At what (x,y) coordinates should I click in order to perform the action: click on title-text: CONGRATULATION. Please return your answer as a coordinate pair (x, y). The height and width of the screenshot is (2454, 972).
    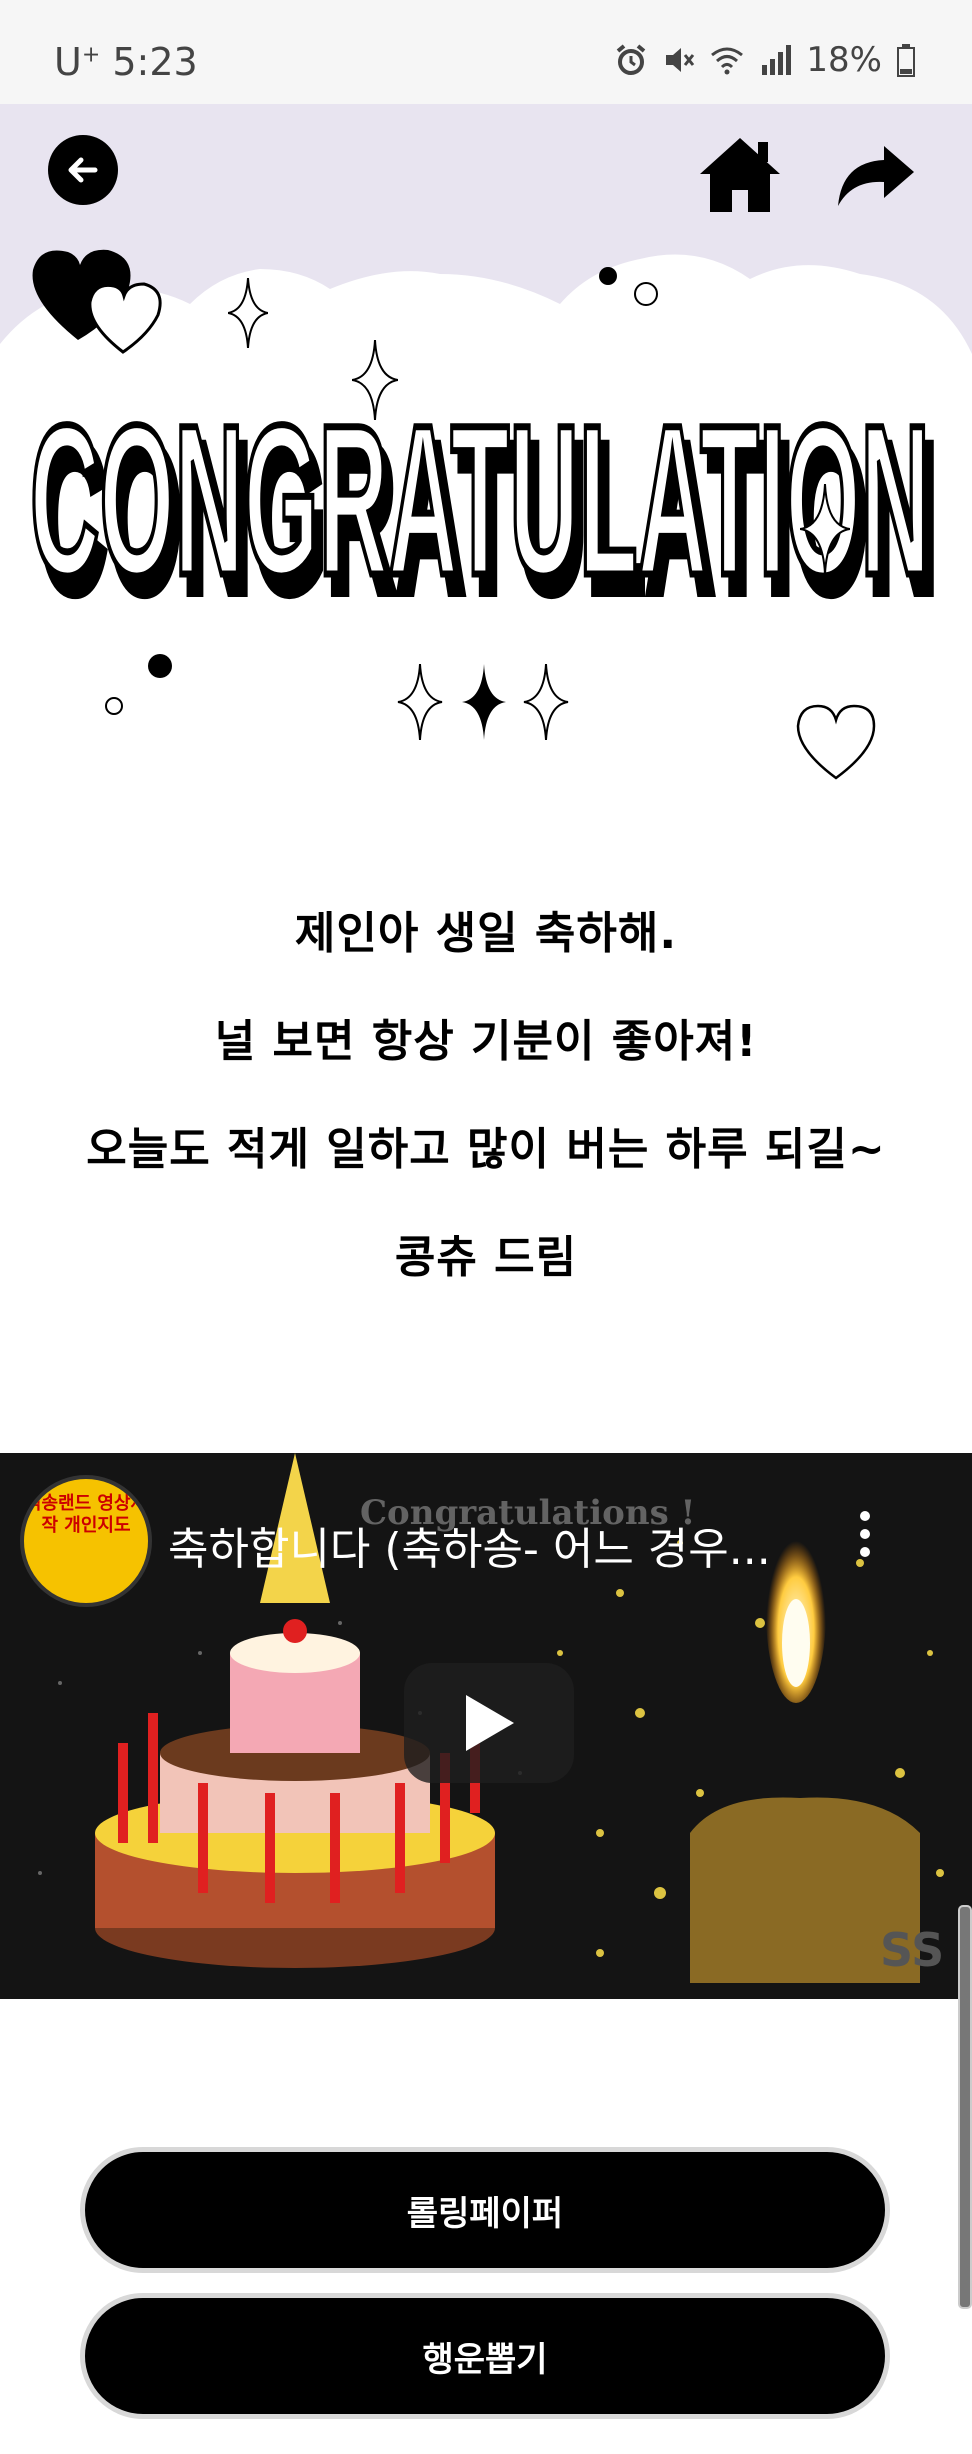
    Looking at the image, I should click on (480, 500).